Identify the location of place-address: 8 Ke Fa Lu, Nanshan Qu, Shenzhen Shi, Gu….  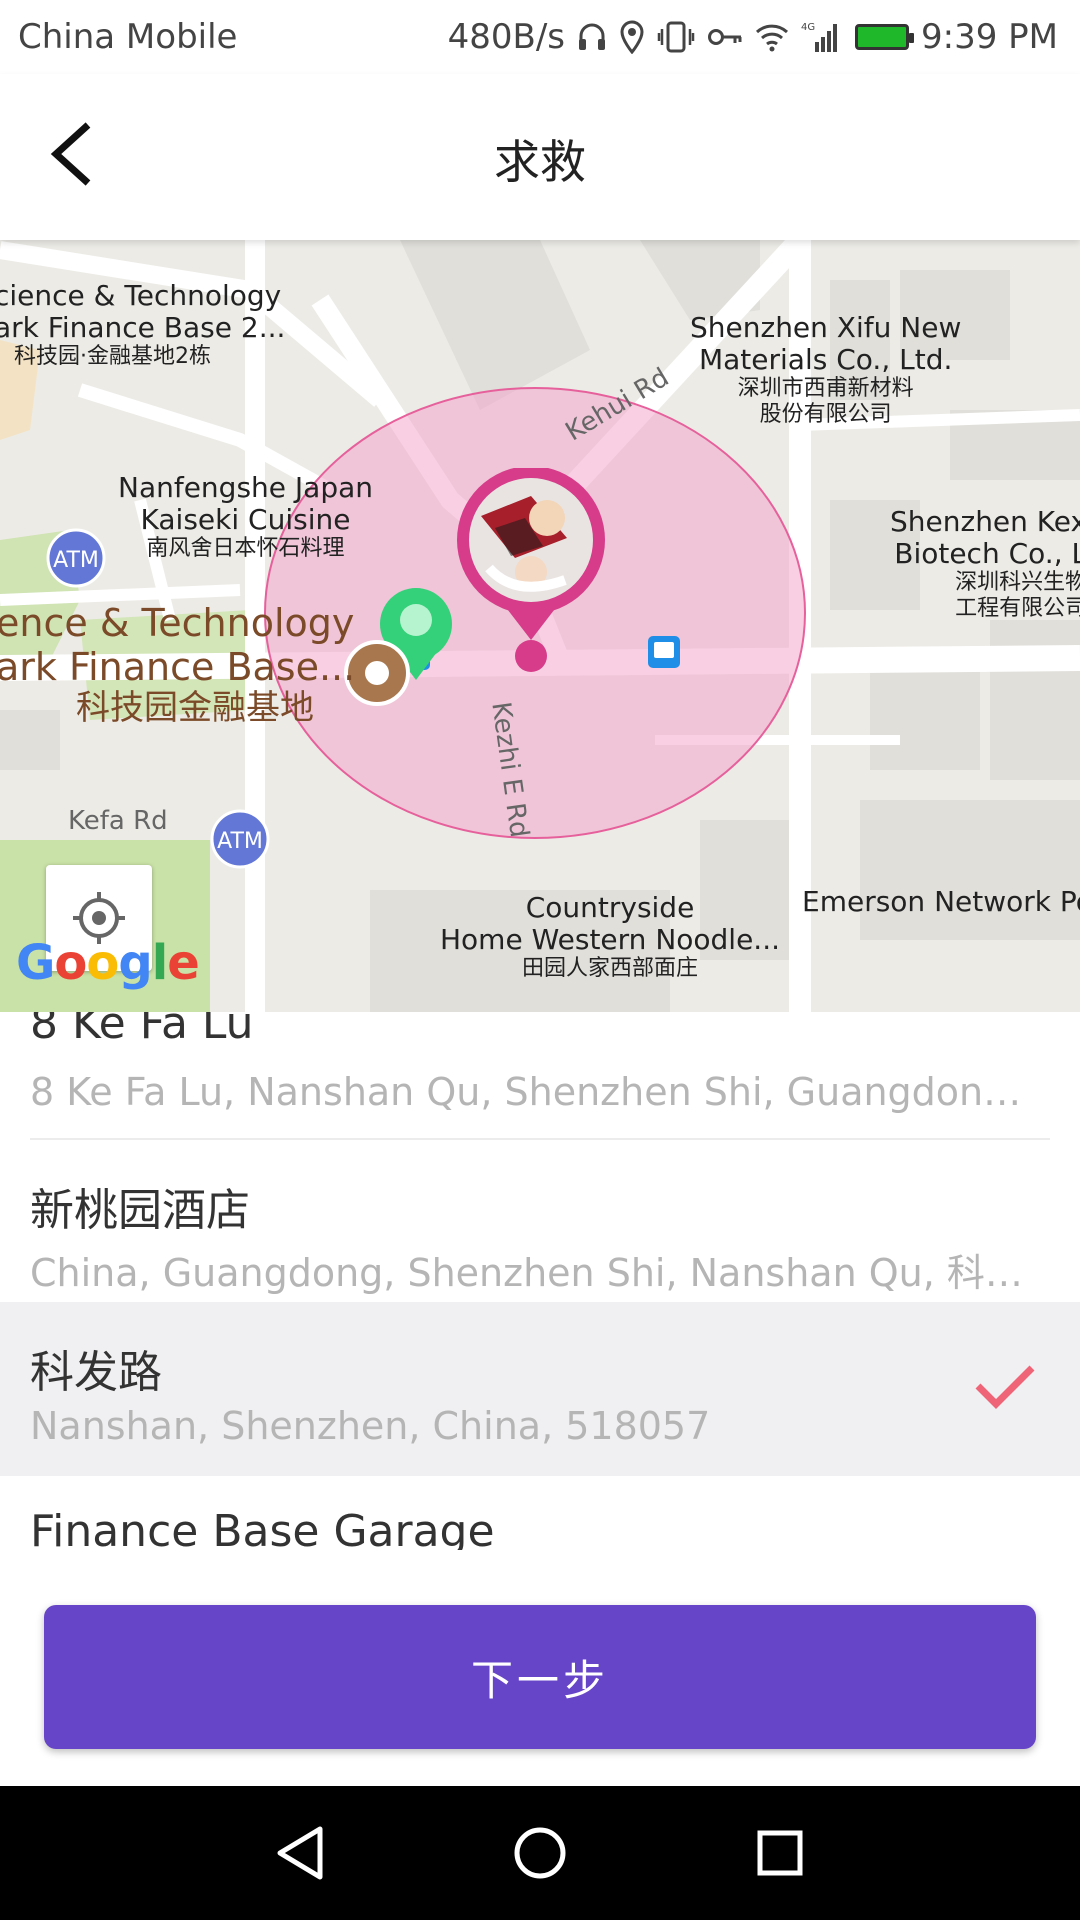
(535, 1092).